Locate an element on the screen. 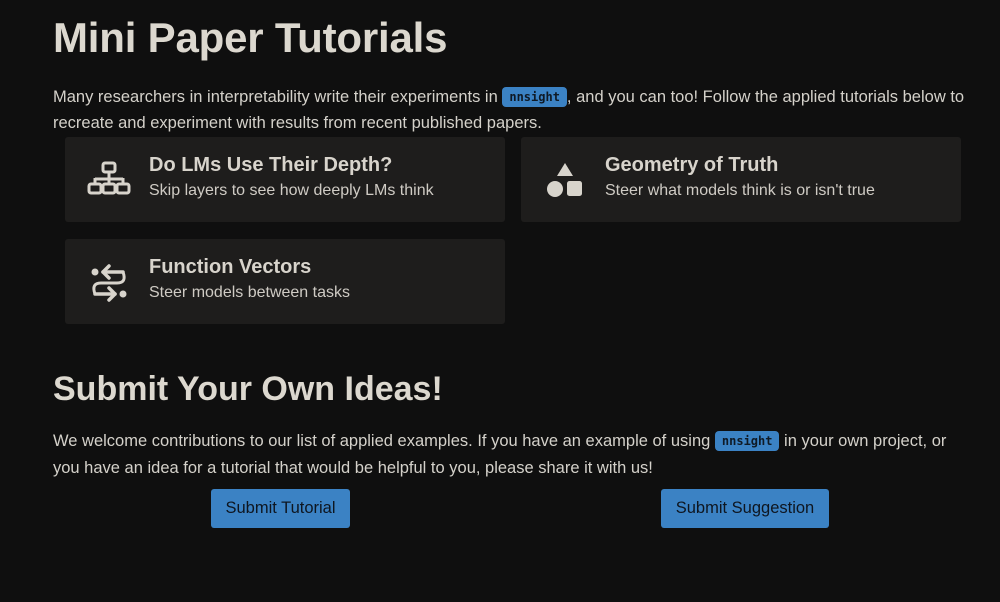  submit-tutorial-button: Submit Tutorial is located at coordinates (280, 508).